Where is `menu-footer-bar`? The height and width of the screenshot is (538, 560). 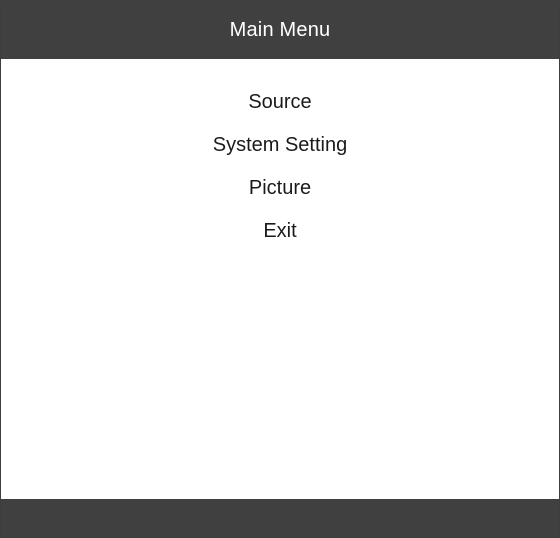 menu-footer-bar is located at coordinates (280, 518).